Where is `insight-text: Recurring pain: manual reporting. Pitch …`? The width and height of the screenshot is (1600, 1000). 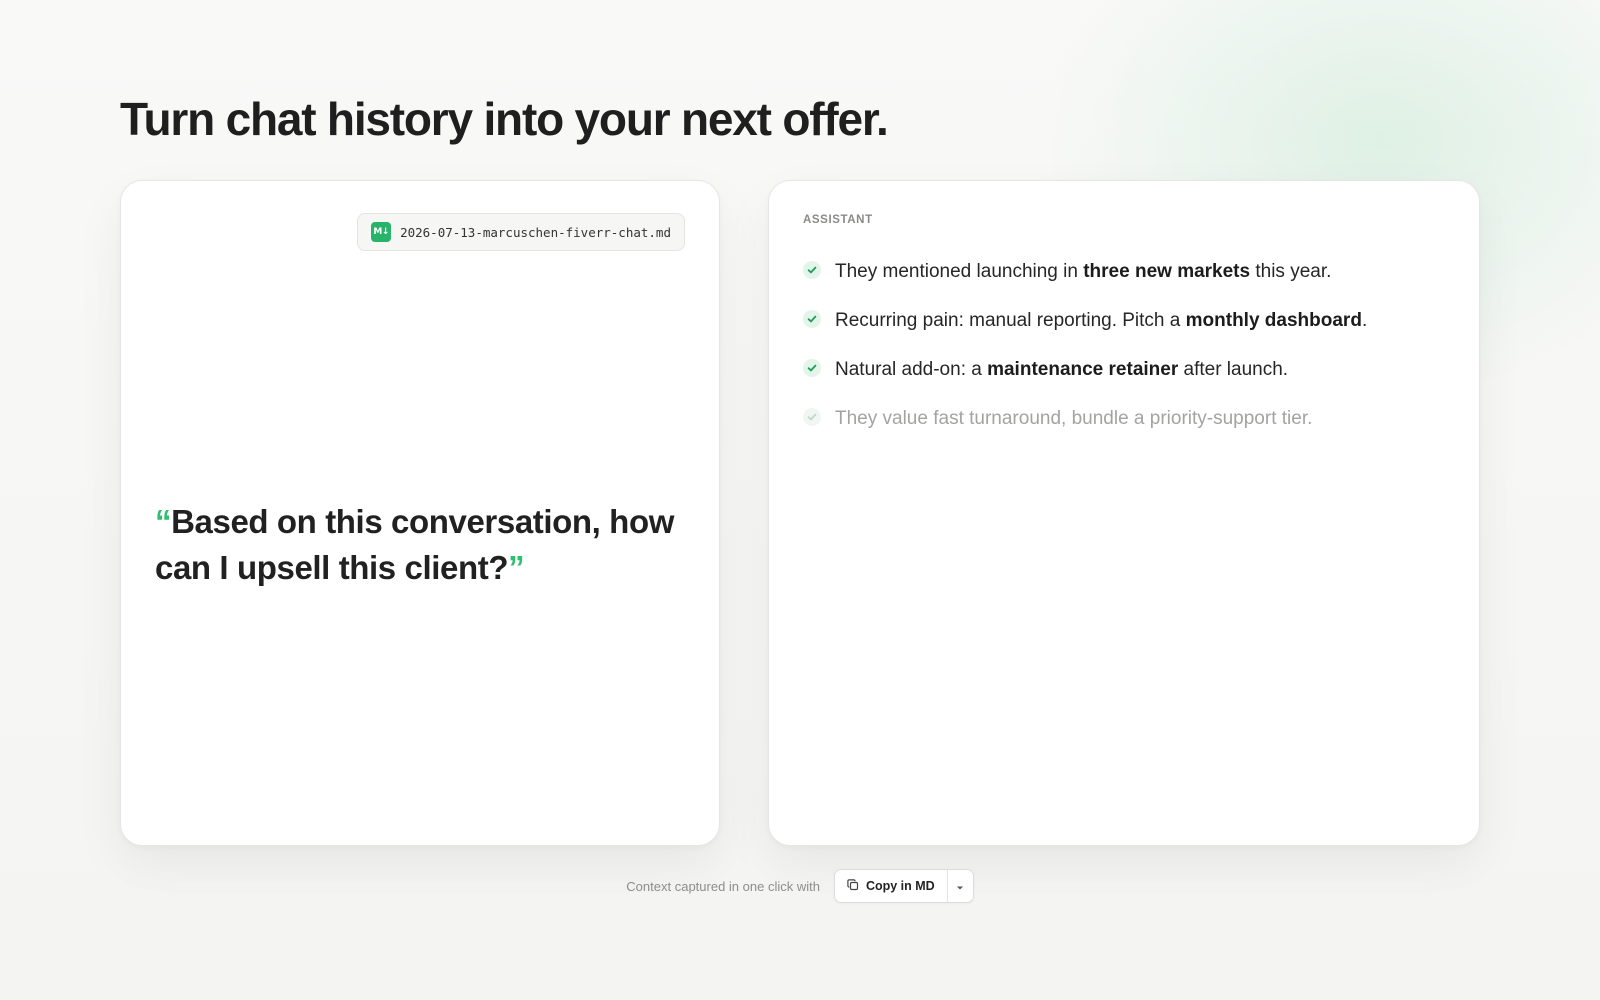 insight-text: Recurring pain: manual reporting. Pitch … is located at coordinates (1101, 320).